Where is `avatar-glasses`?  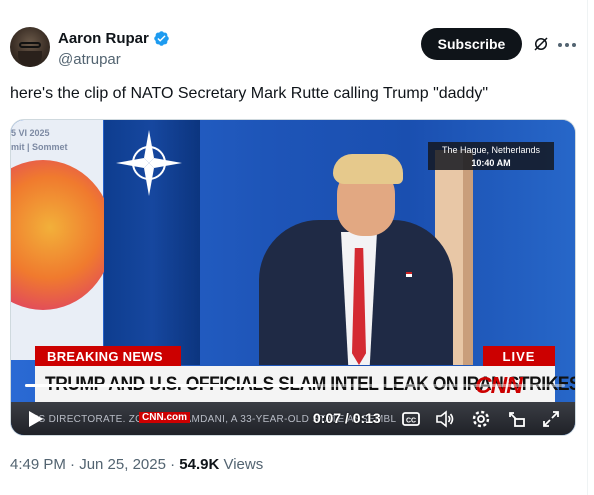
avatar-glasses is located at coordinates (30, 45).